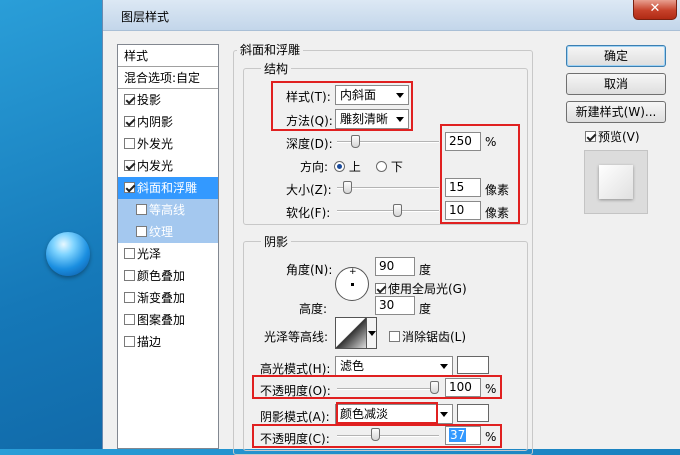 This screenshot has height=455, width=680. Describe the element at coordinates (309, 144) in the screenshot. I see `depth-label: 深度(D):` at that location.